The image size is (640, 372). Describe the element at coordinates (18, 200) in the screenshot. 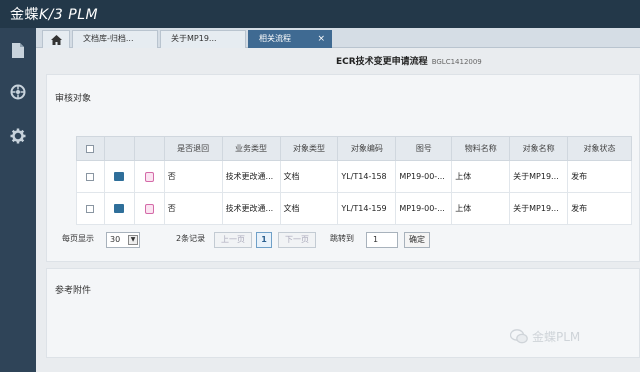

I see `left-rail` at that location.